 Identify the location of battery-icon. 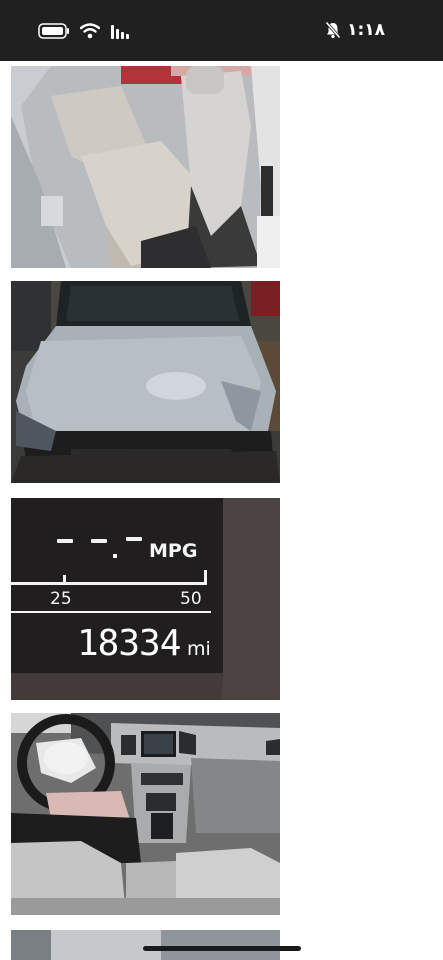
(54, 31).